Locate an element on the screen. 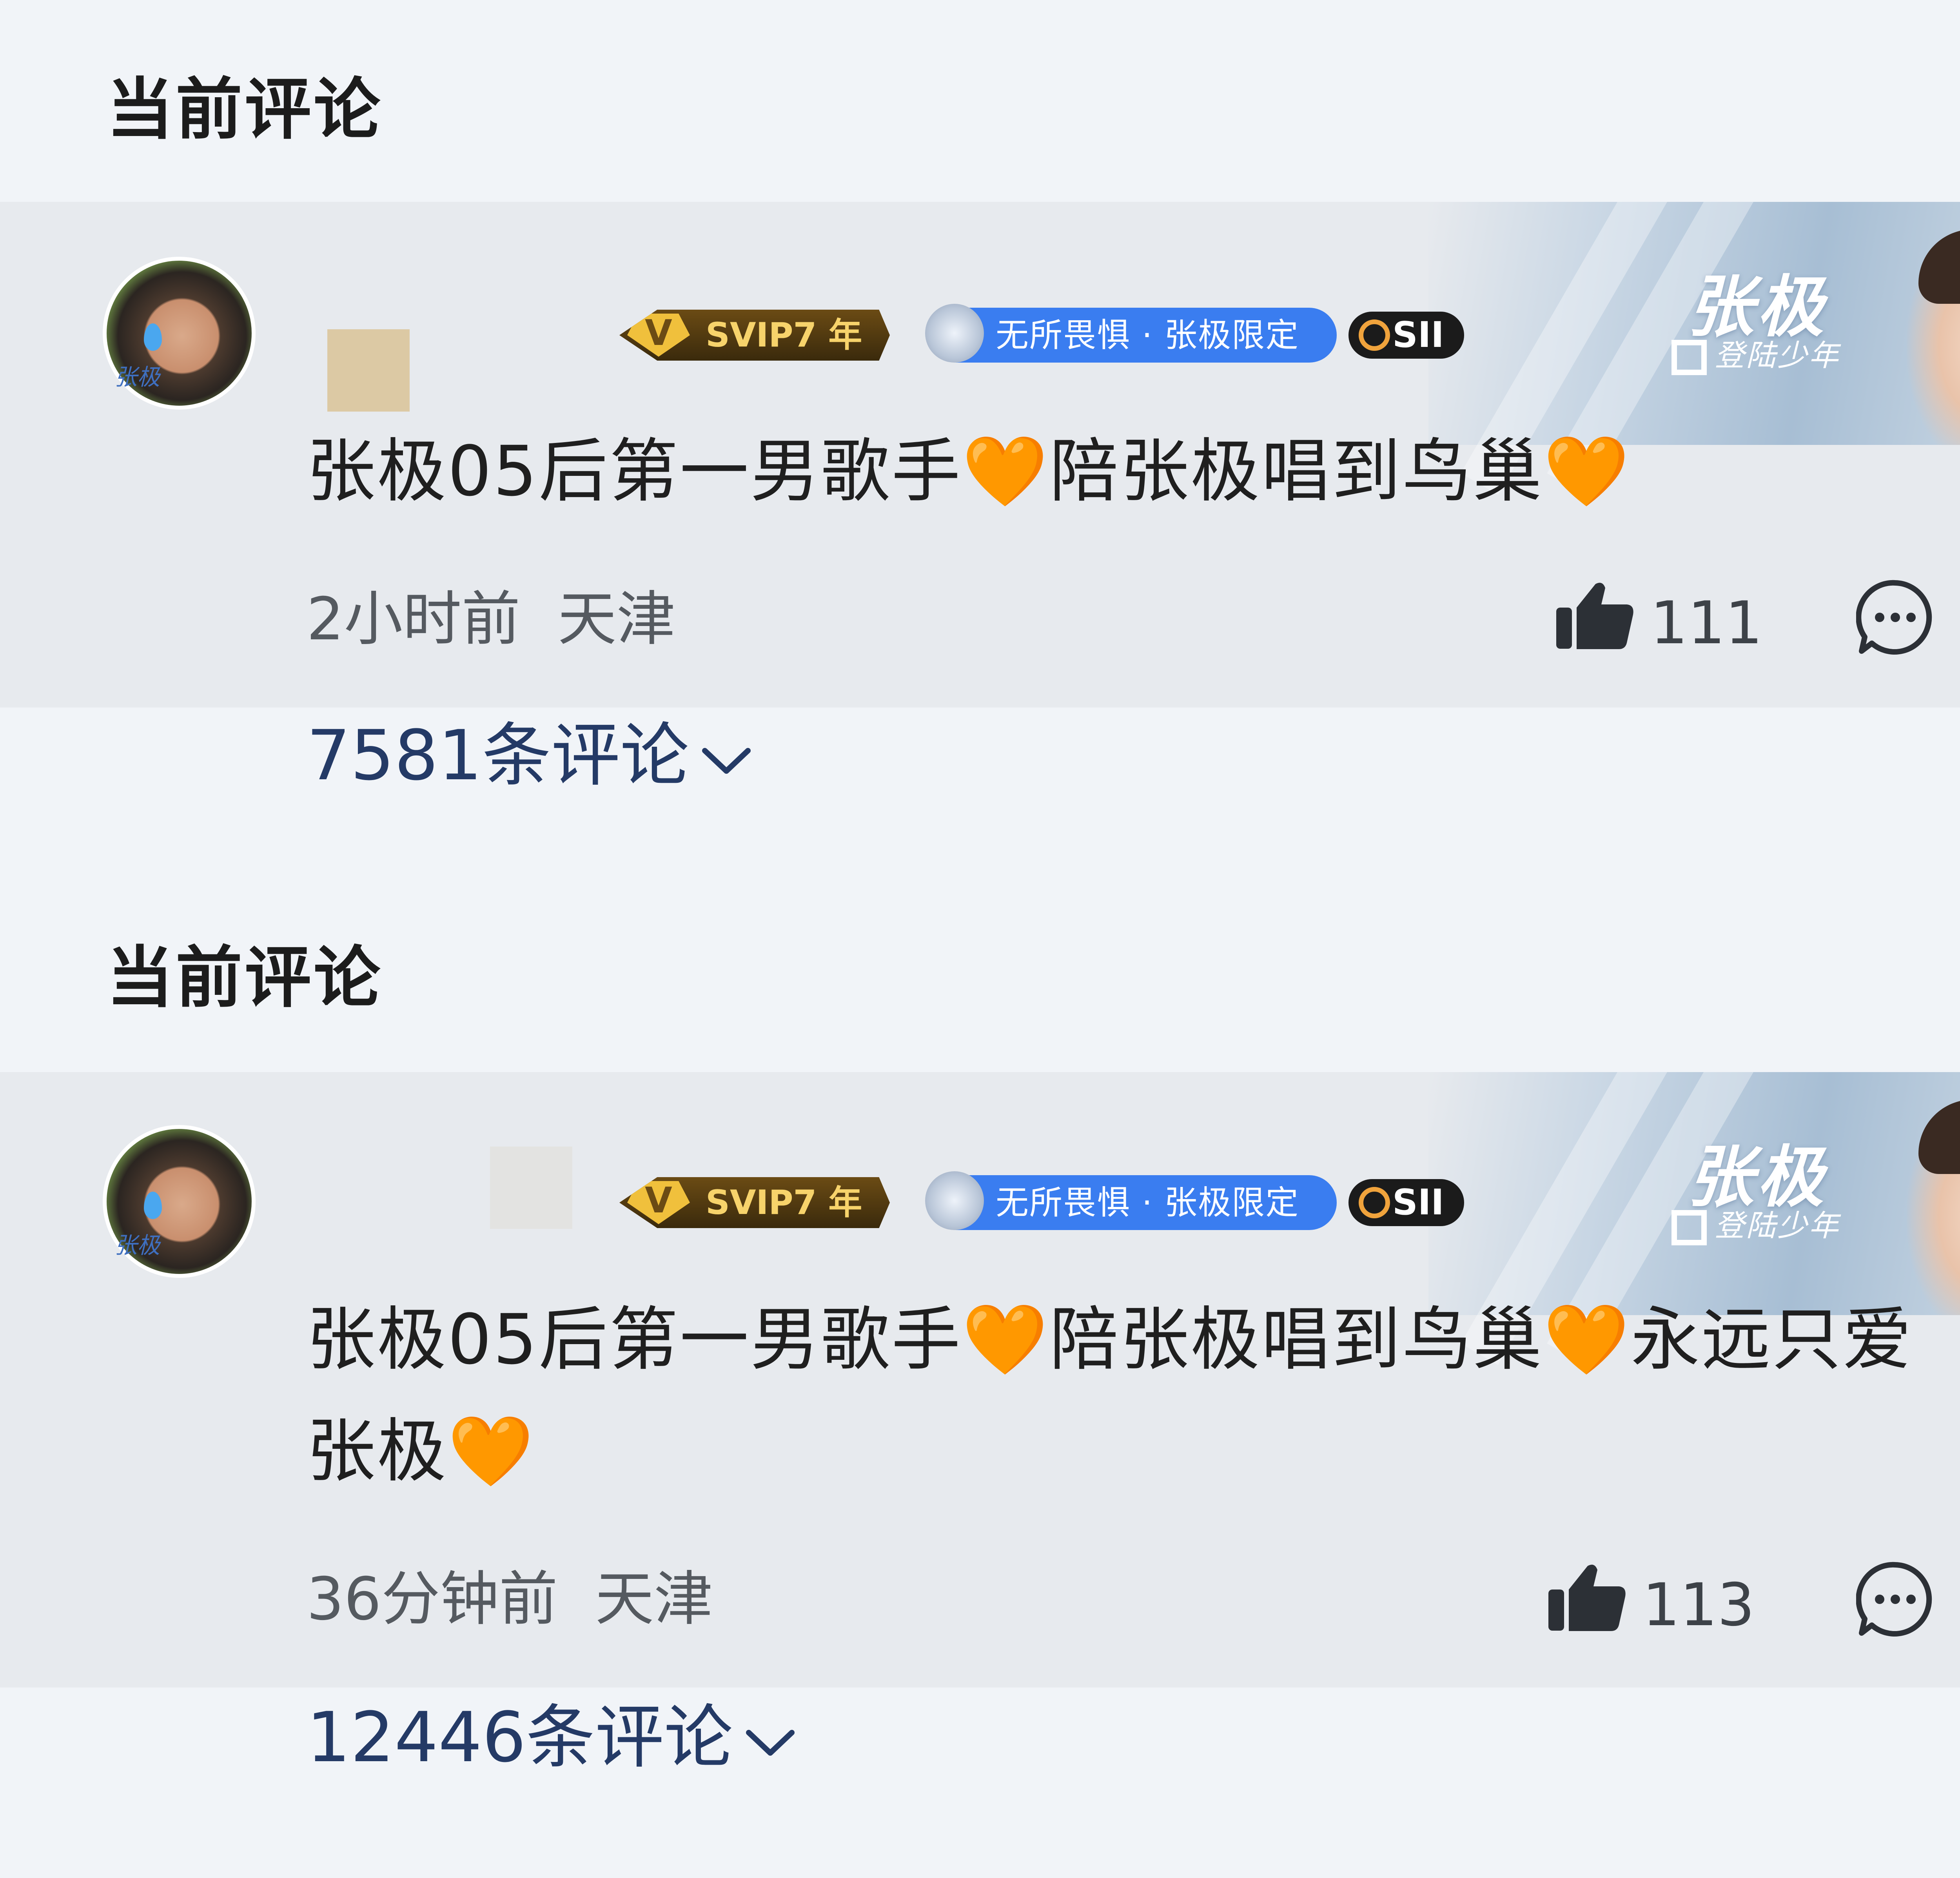 The width and height of the screenshot is (1960, 1878). view-replies-link: 12446条评论 is located at coordinates (551, 1737).